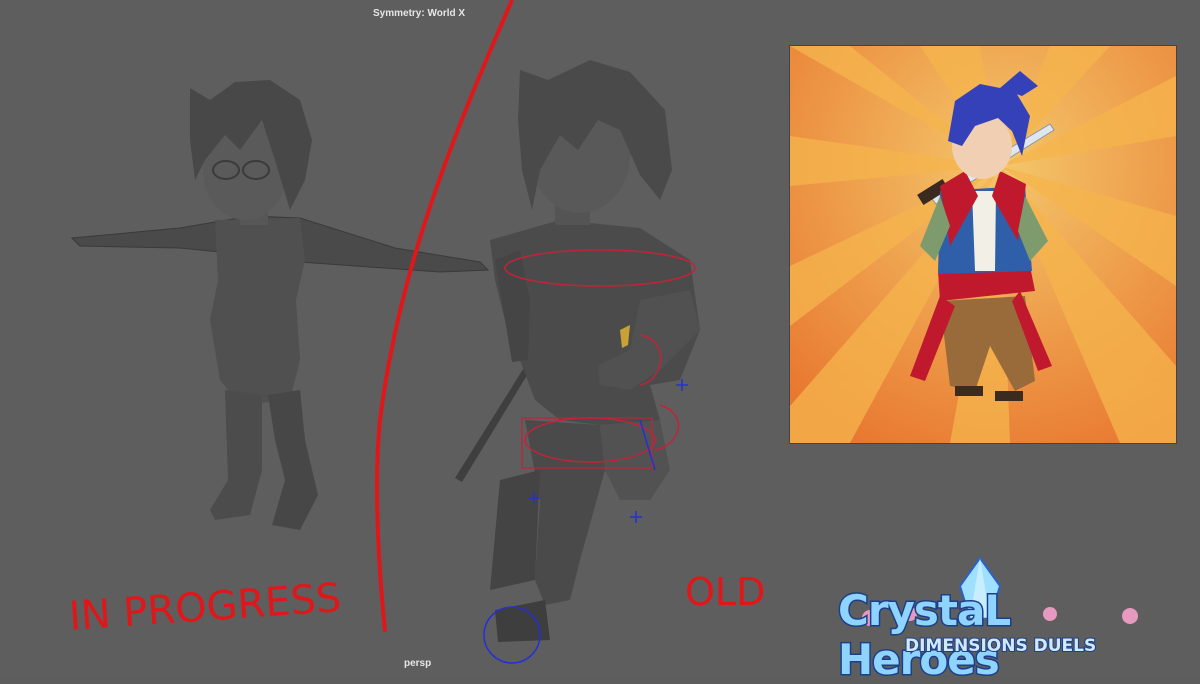 The image size is (1200, 684). I want to click on logo-subtitle: DIMENSIONS DUELS, so click(1000, 646).